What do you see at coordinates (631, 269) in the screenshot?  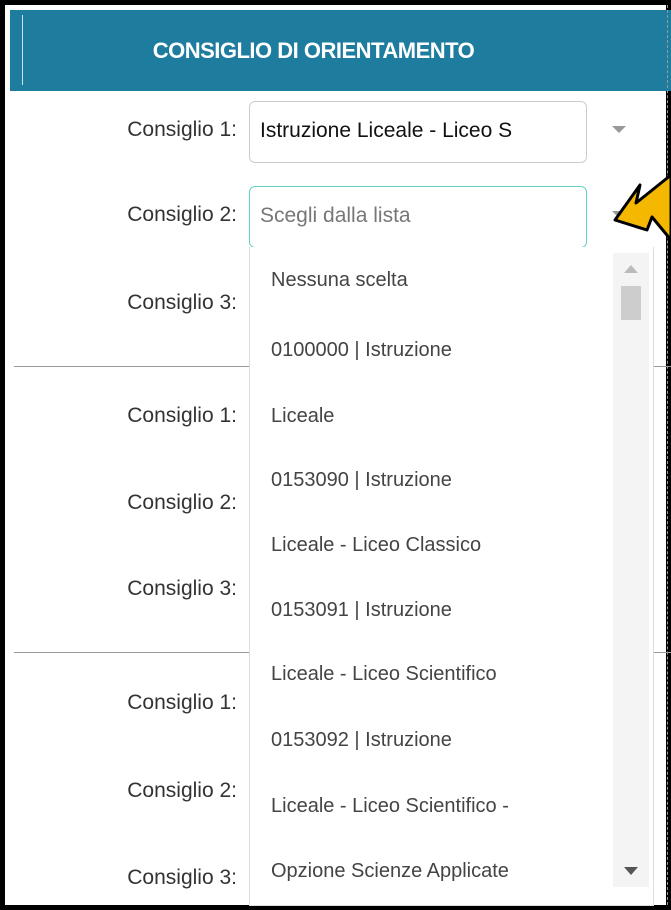 I see `scroll-up-arrow-icon` at bounding box center [631, 269].